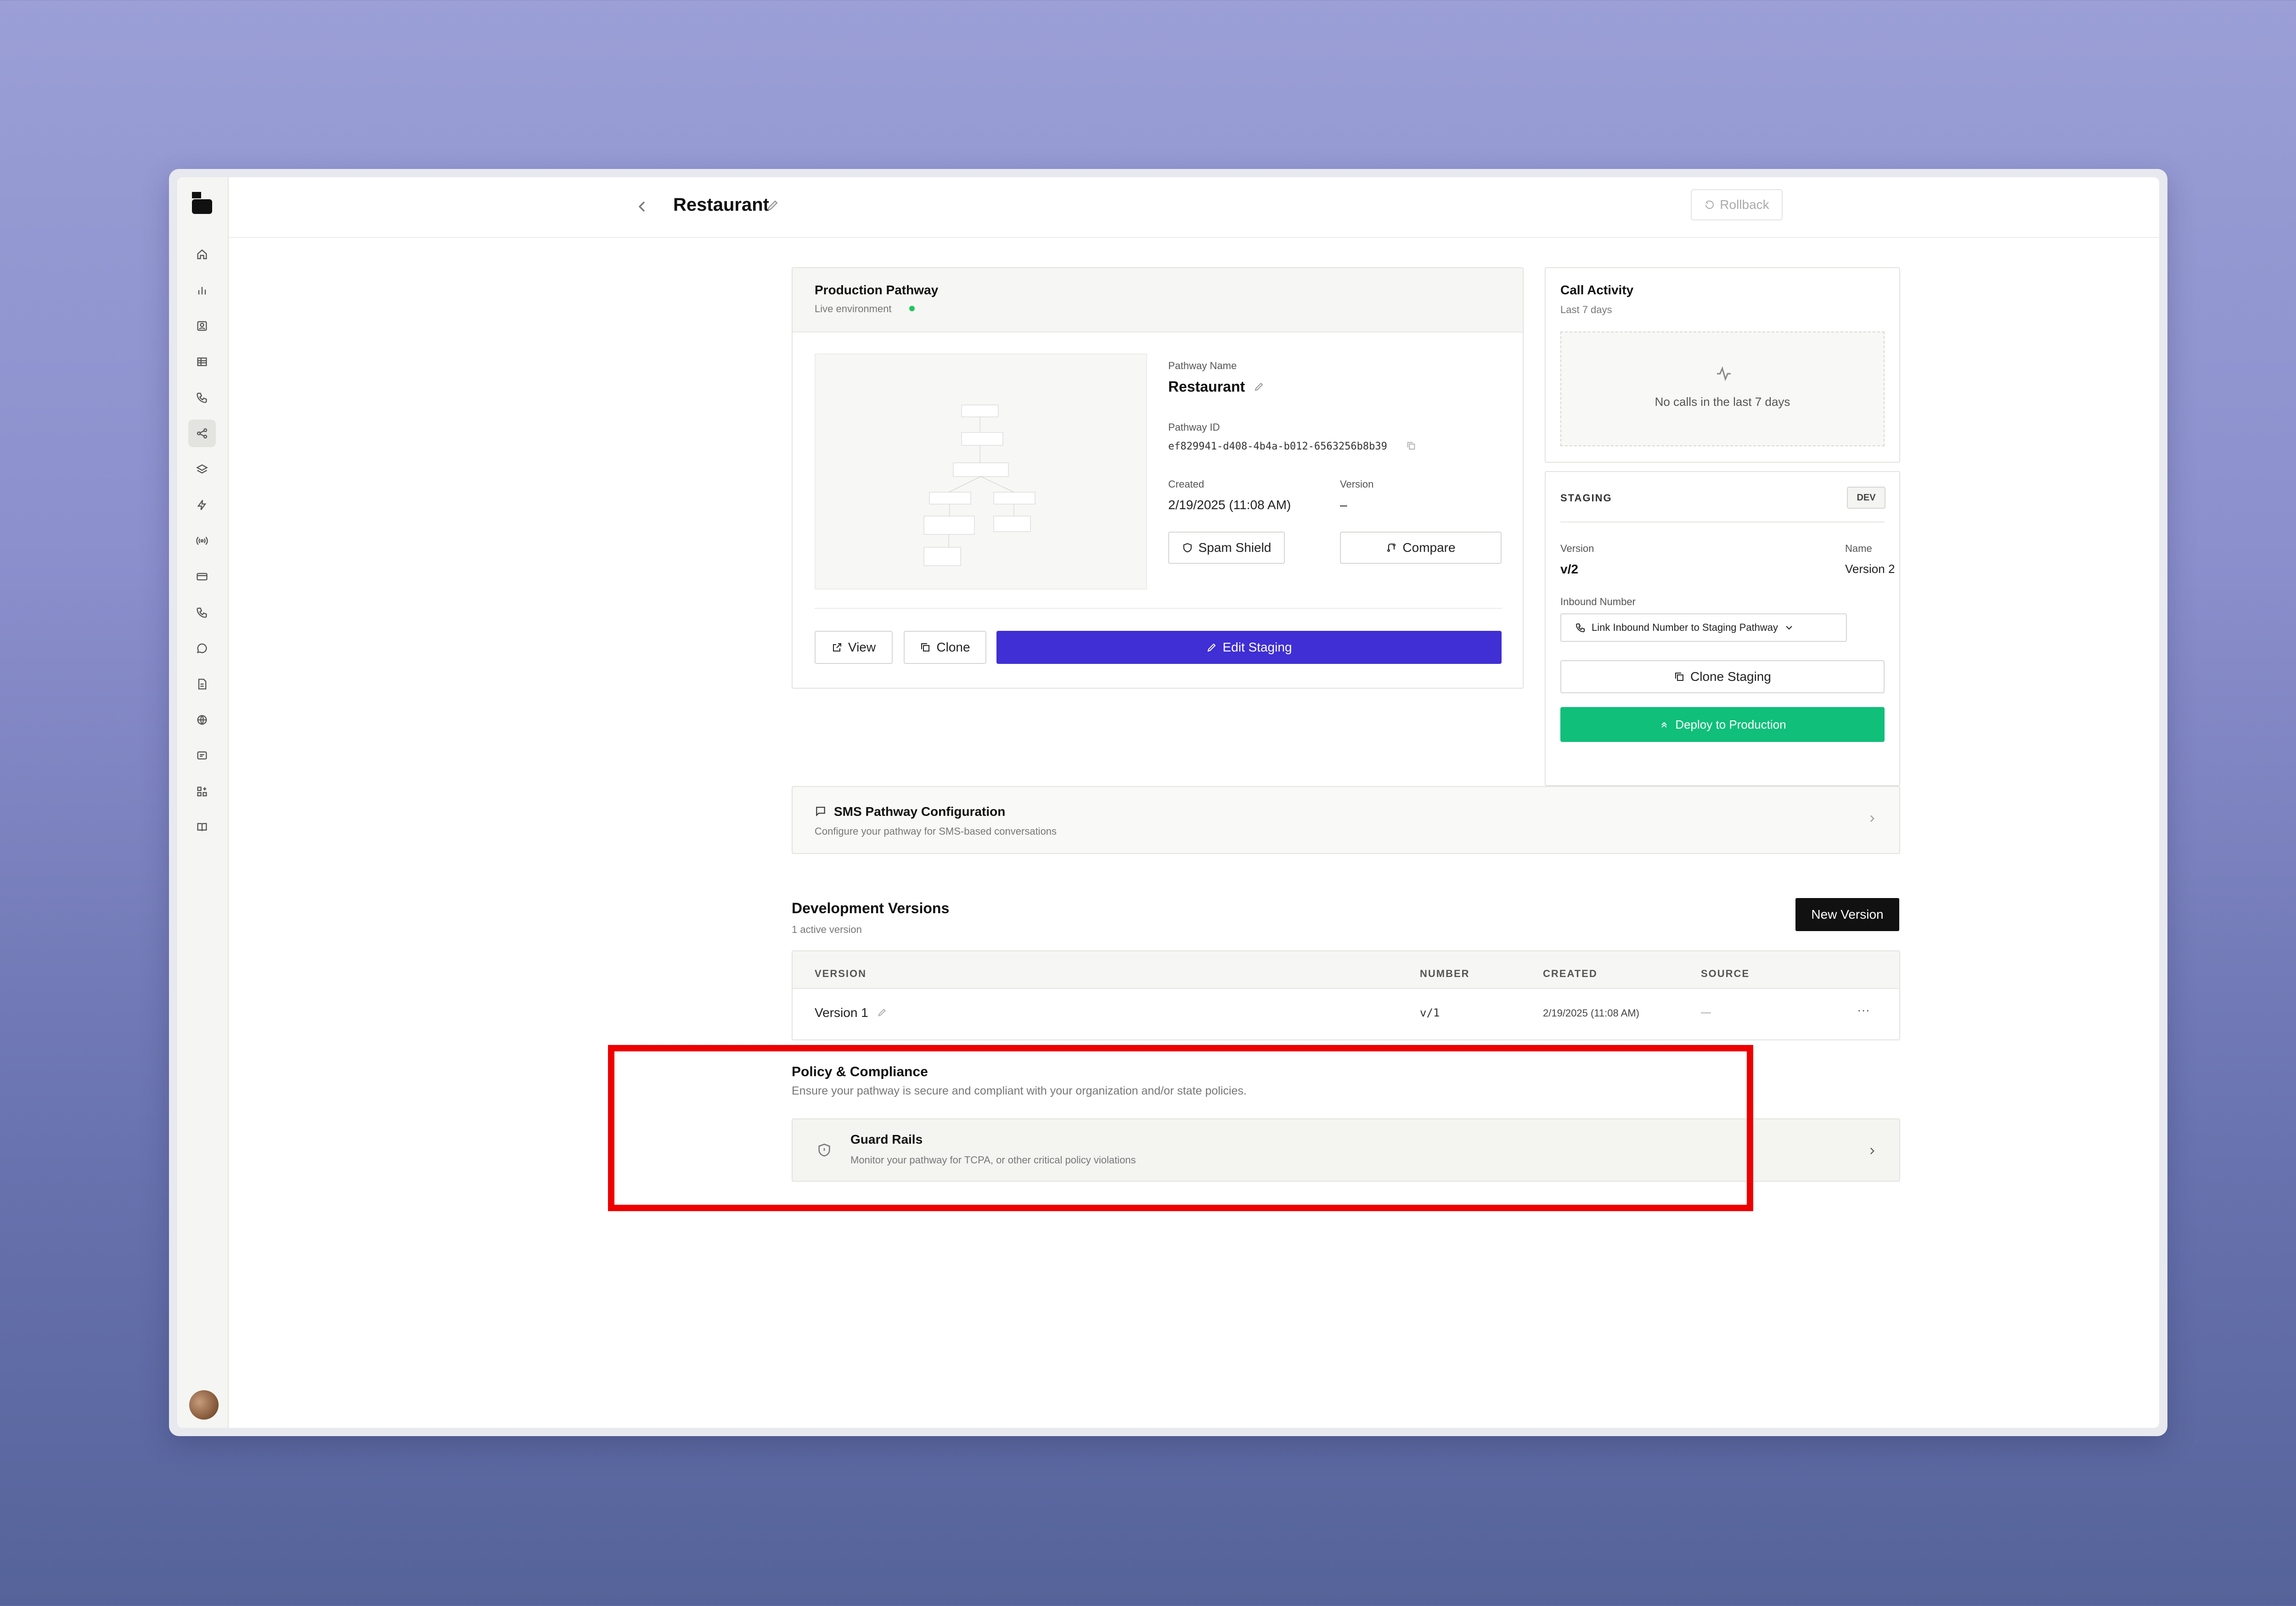 This screenshot has width=2296, height=1606. What do you see at coordinates (1346, 970) in the screenshot?
I see `table-header: VERSION NUMBER CREATED SOURCE` at bounding box center [1346, 970].